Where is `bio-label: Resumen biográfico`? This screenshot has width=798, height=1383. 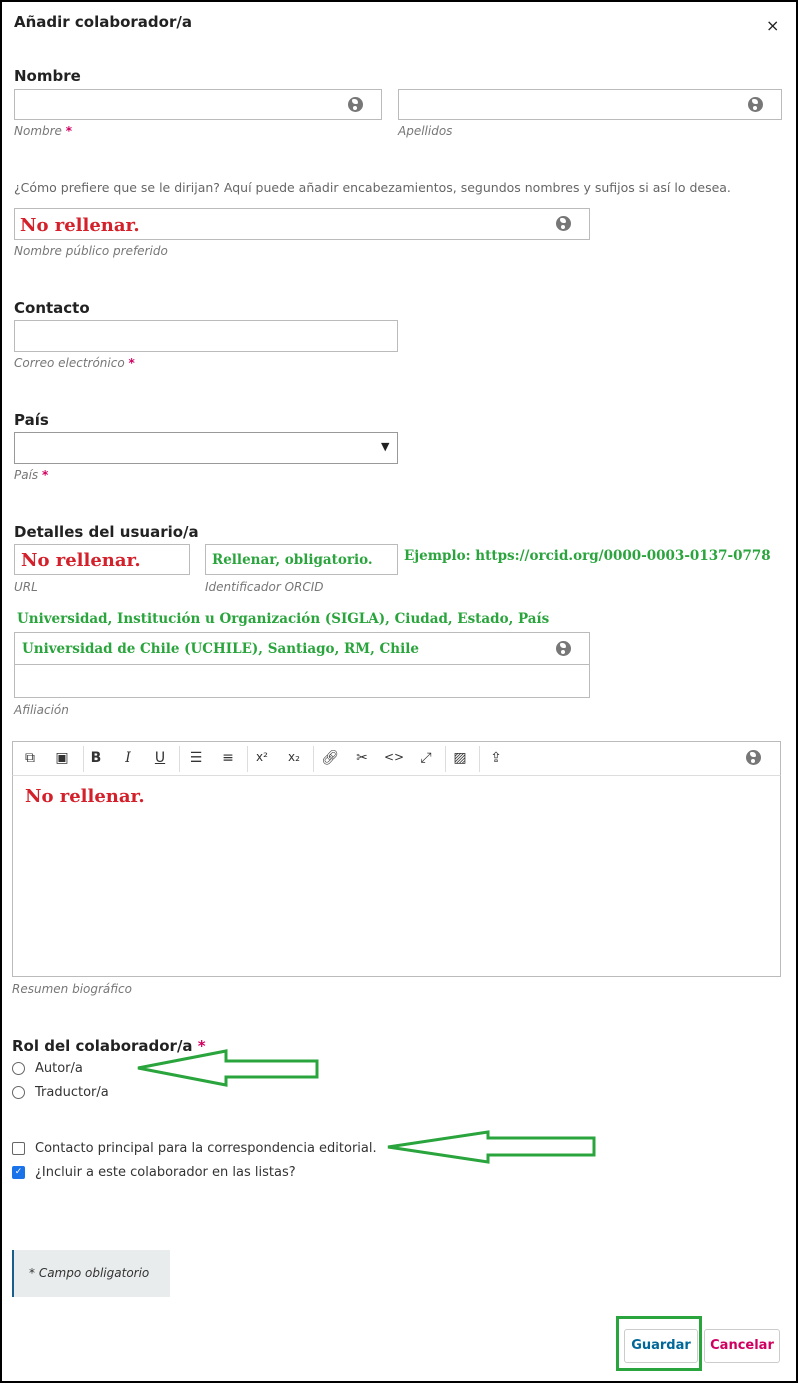 bio-label: Resumen biográfico is located at coordinates (72, 989).